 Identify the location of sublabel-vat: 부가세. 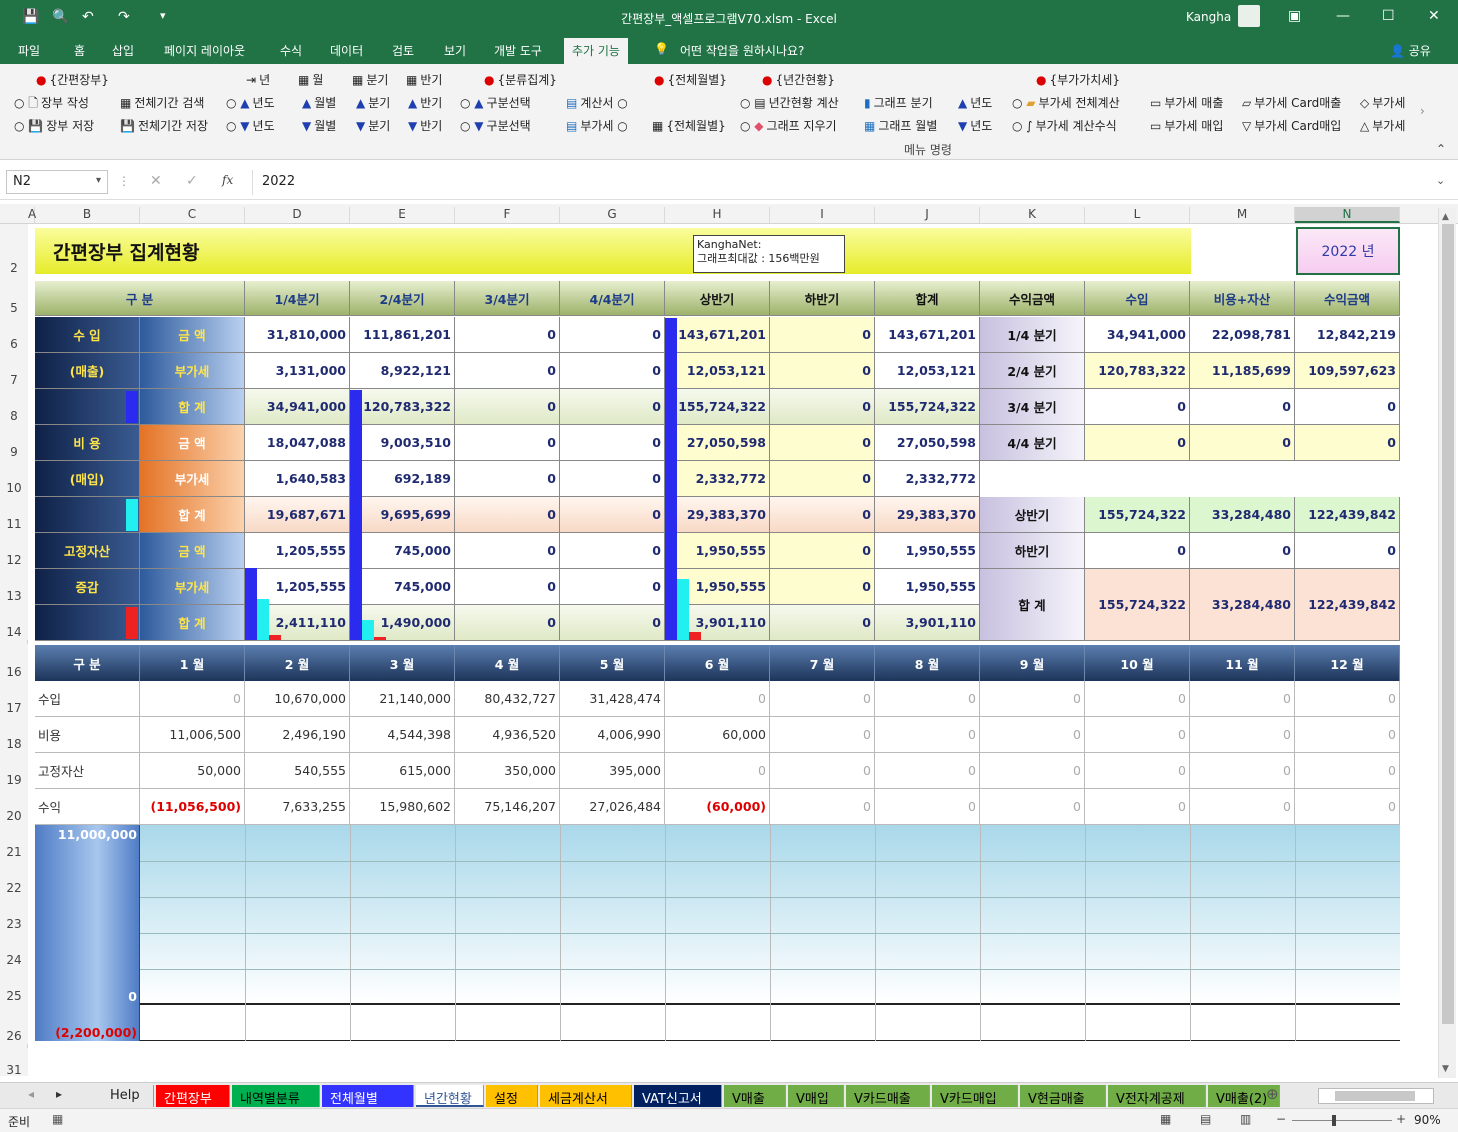
(192, 587).